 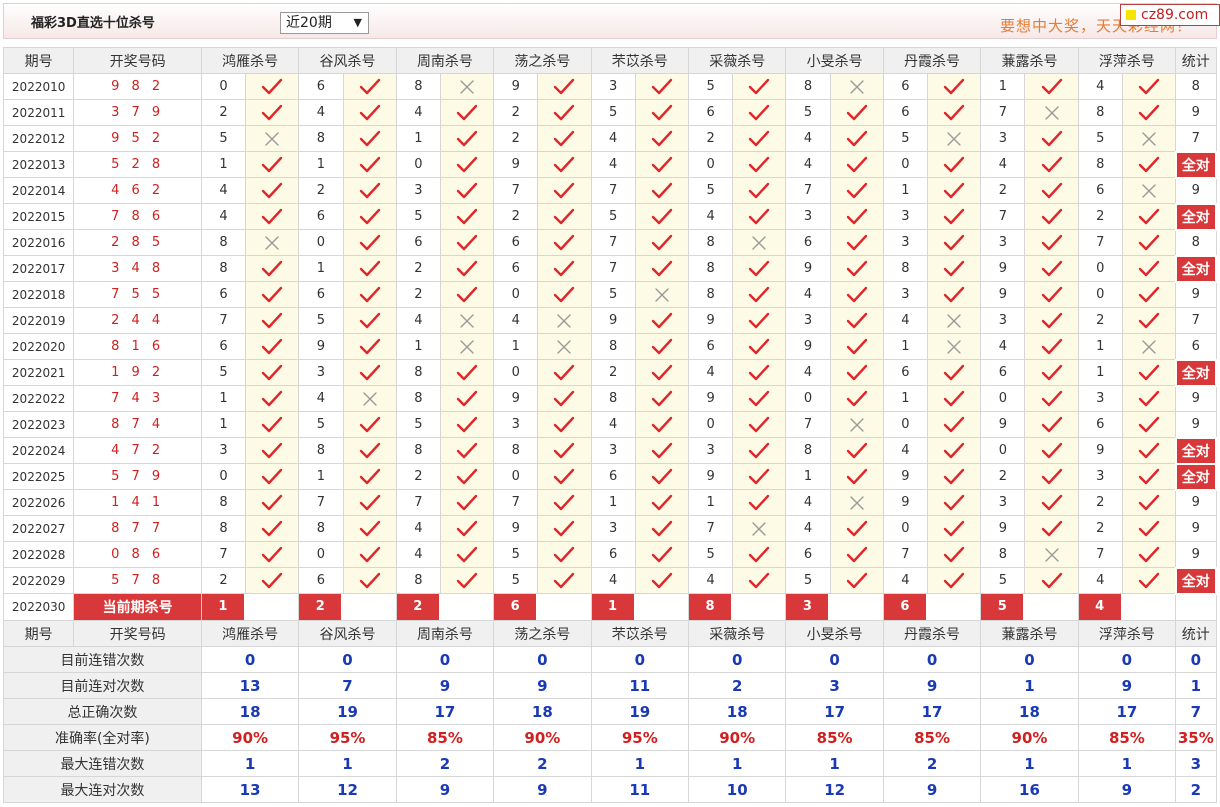 I want to click on current-kill-label: 当前期杀号, so click(x=137, y=607).